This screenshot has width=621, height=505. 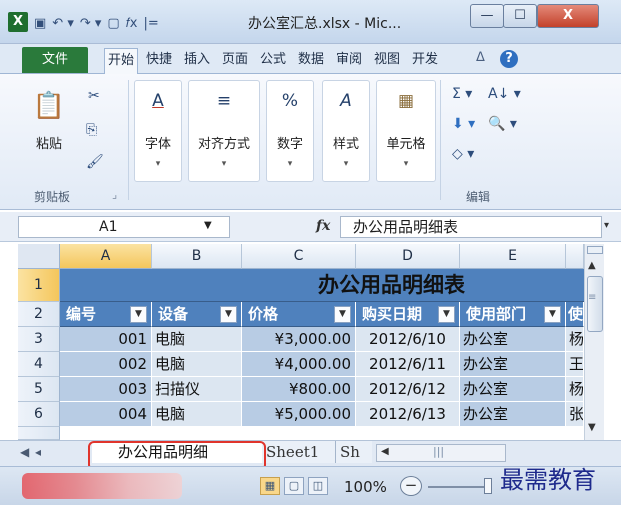 I want to click on column-header-a: A, so click(x=106, y=256).